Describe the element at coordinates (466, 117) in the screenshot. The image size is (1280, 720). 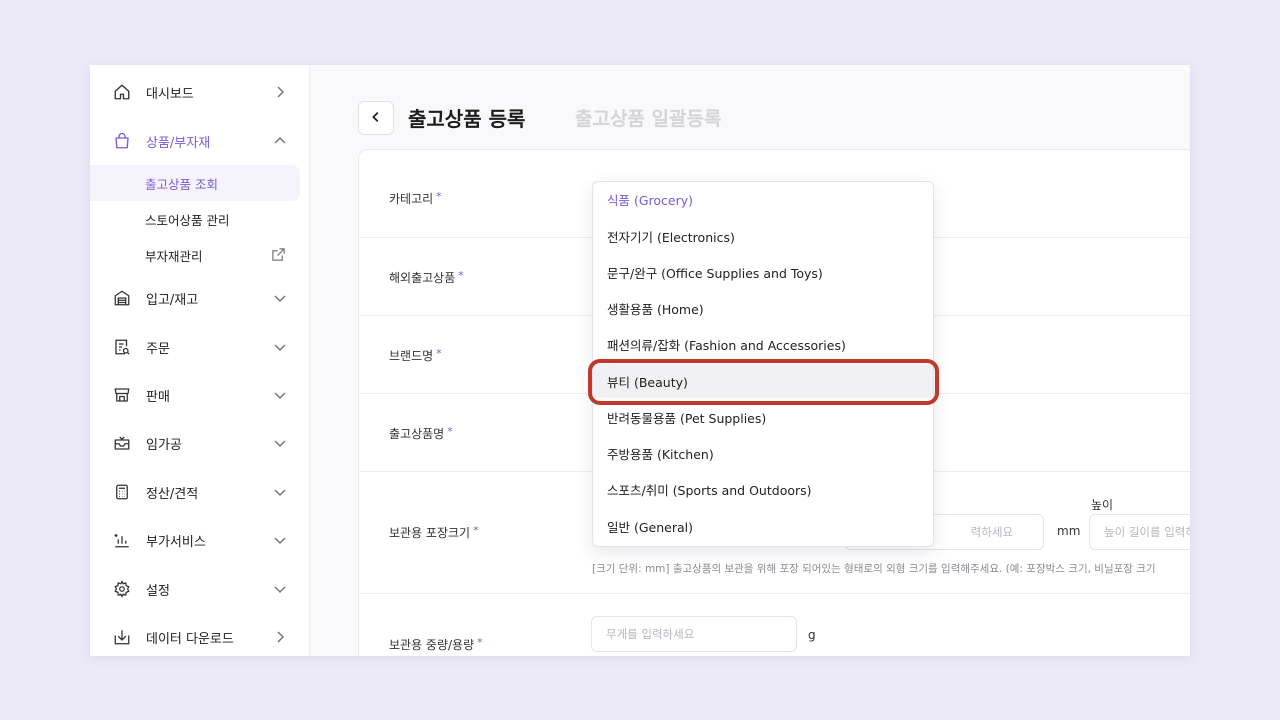
I see `tab-register-product: 출고상품 등록` at that location.